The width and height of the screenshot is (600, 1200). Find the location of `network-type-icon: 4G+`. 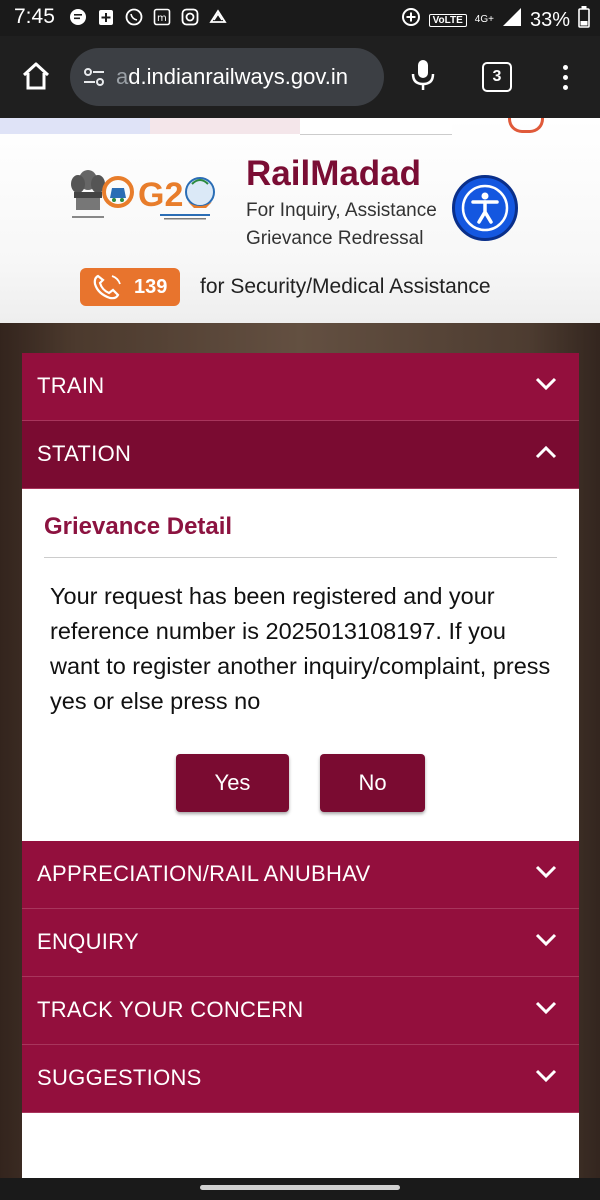

network-type-icon: 4G+ is located at coordinates (484, 20).